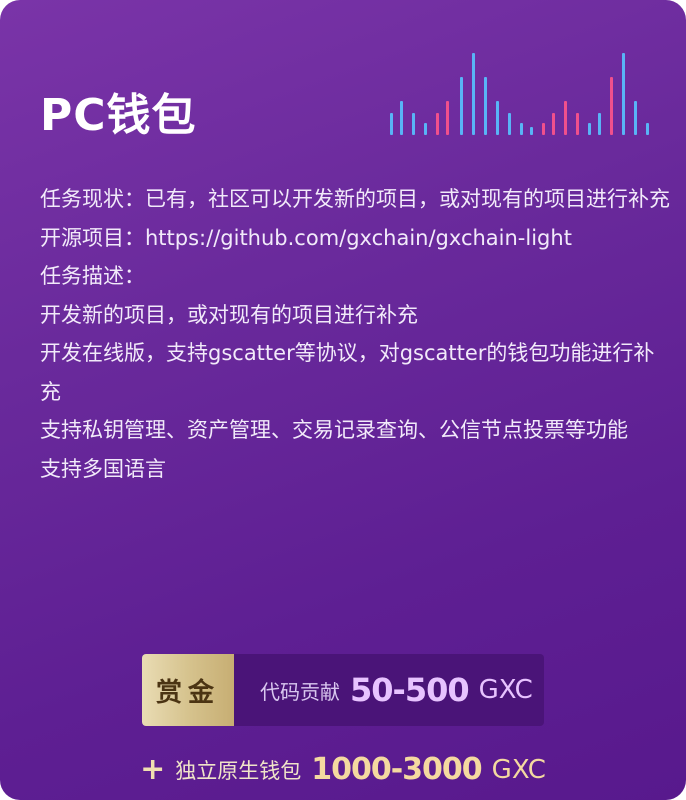 The width and height of the screenshot is (686, 800). What do you see at coordinates (355, 276) in the screenshot?
I see `desc-row: 任务描述：` at bounding box center [355, 276].